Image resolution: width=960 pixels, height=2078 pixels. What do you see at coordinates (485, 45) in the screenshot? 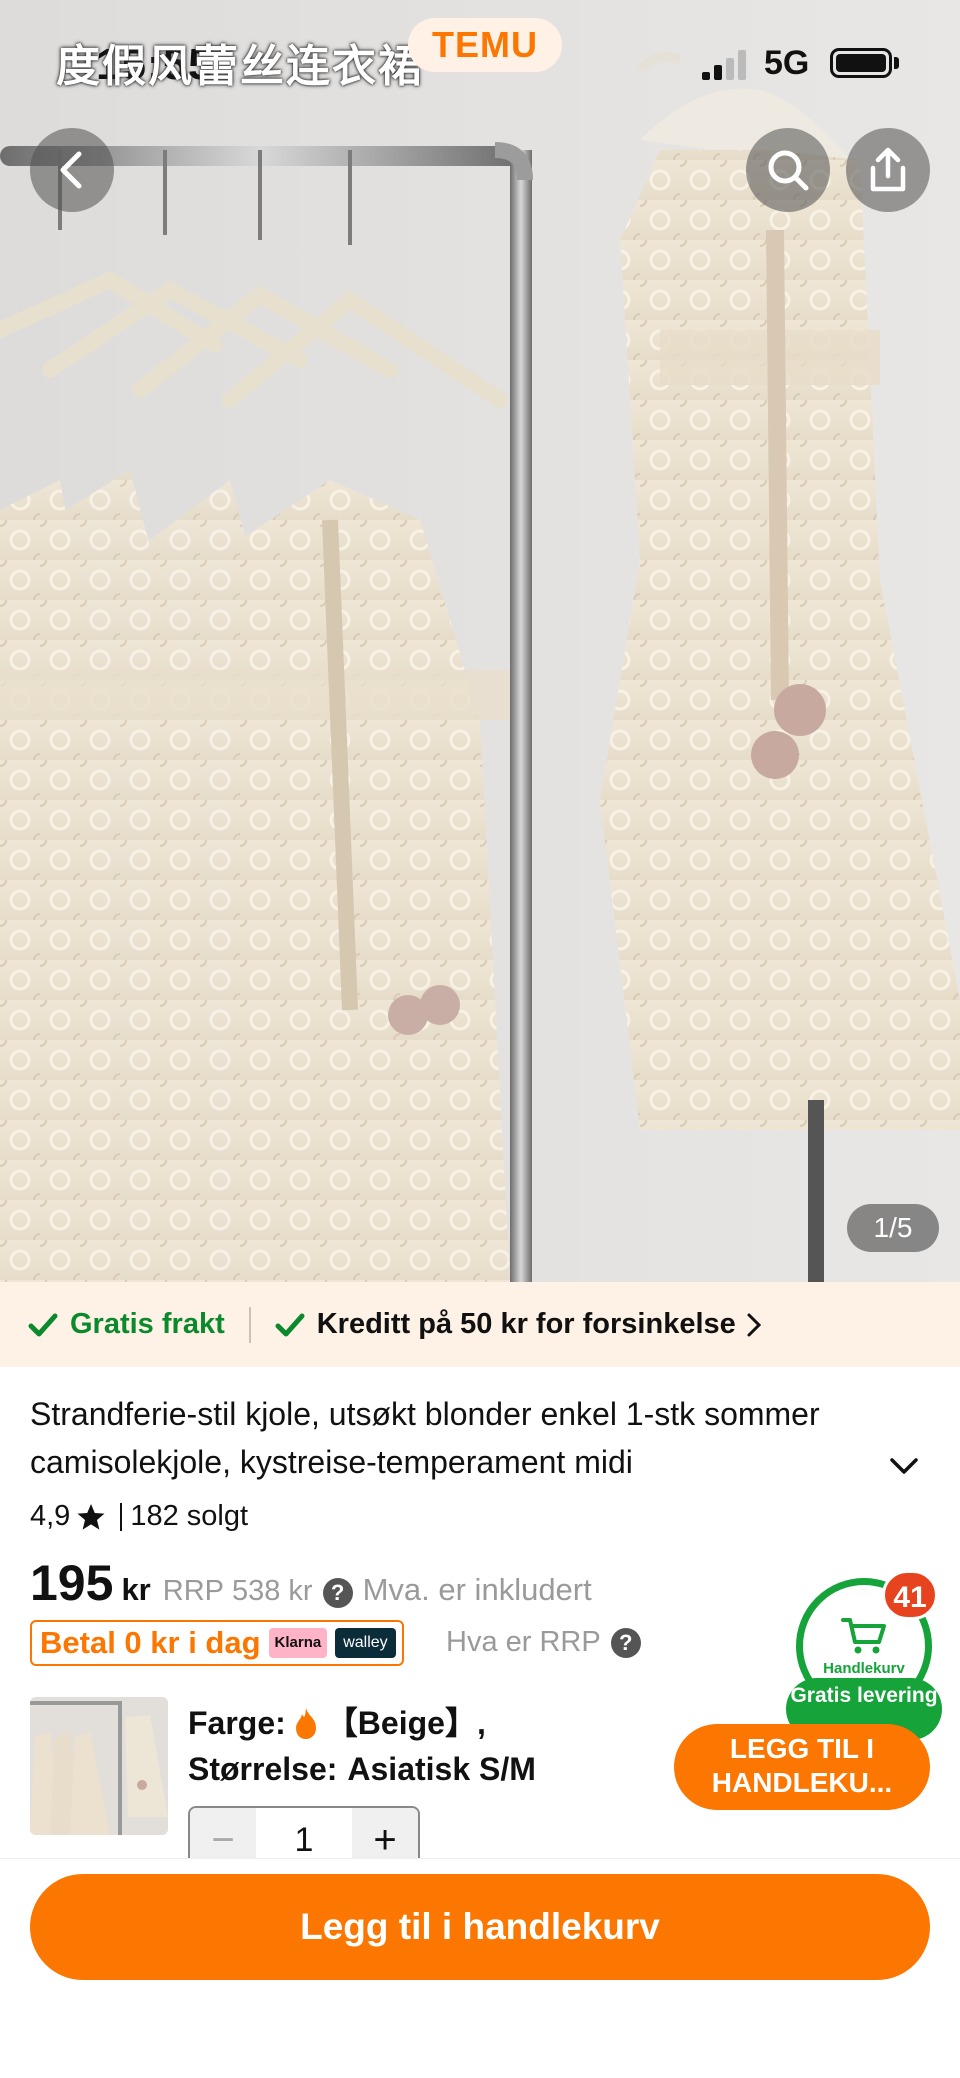
I see `temu-brand-badge: TEMU` at bounding box center [485, 45].